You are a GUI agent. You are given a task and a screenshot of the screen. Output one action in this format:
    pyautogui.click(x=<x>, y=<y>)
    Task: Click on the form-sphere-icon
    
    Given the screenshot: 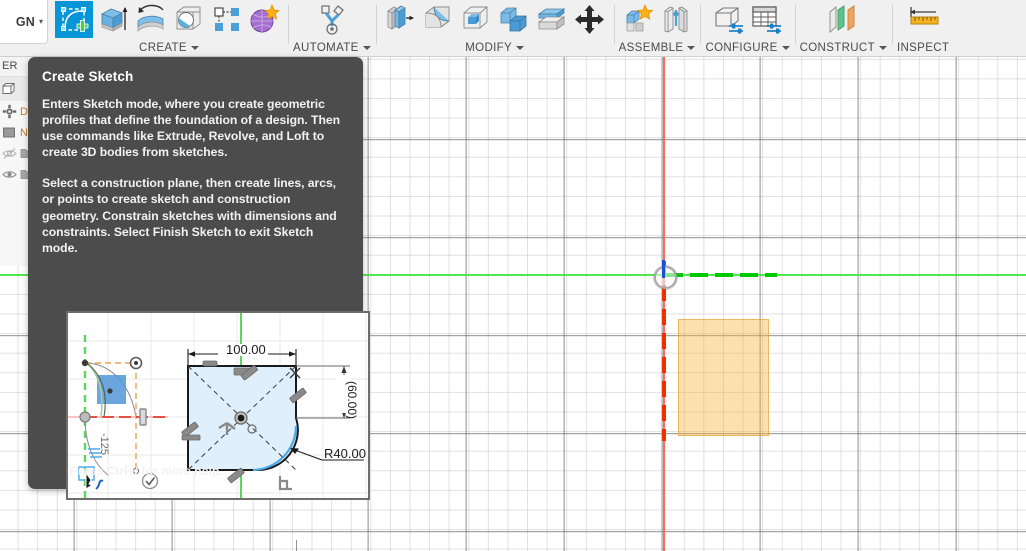 What is the action you would take?
    pyautogui.click(x=264, y=19)
    